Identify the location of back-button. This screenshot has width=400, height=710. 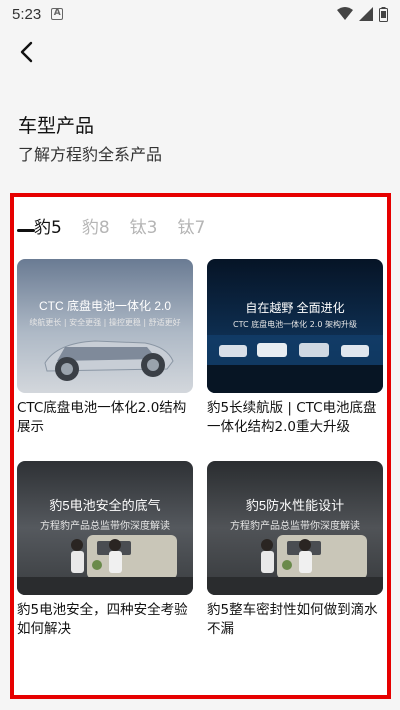
(26, 52).